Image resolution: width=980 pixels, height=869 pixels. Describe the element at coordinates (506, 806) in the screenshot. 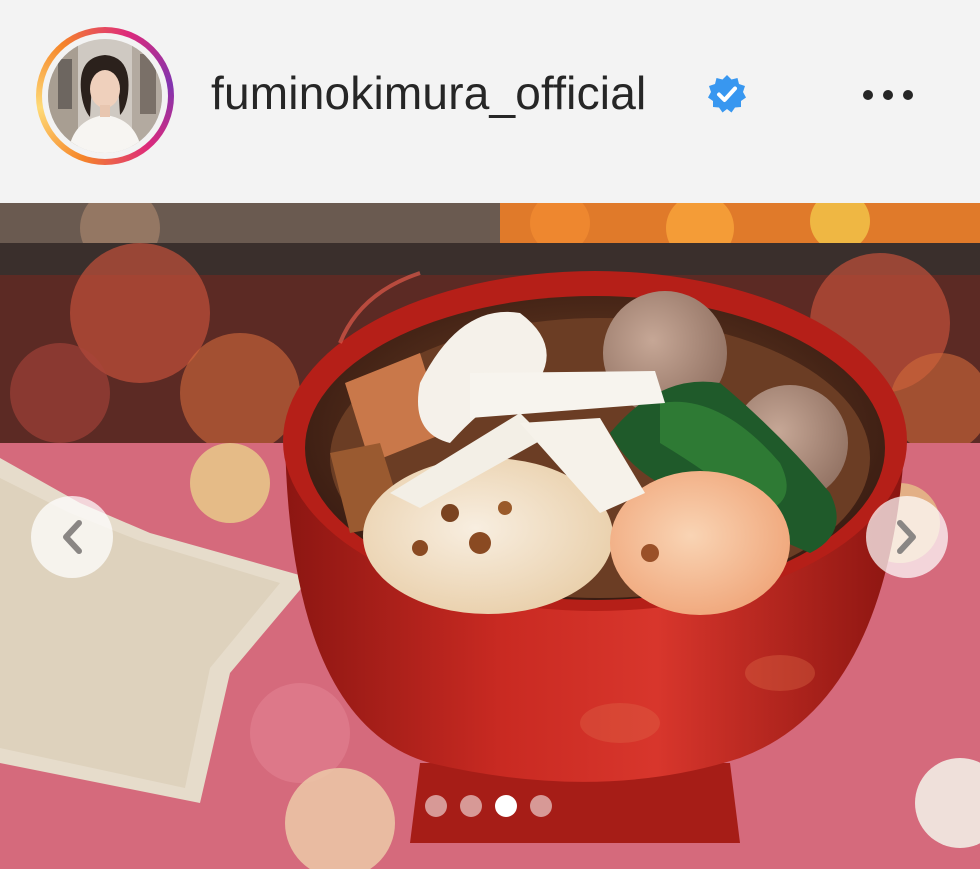

I see `carousel-dot-active` at that location.